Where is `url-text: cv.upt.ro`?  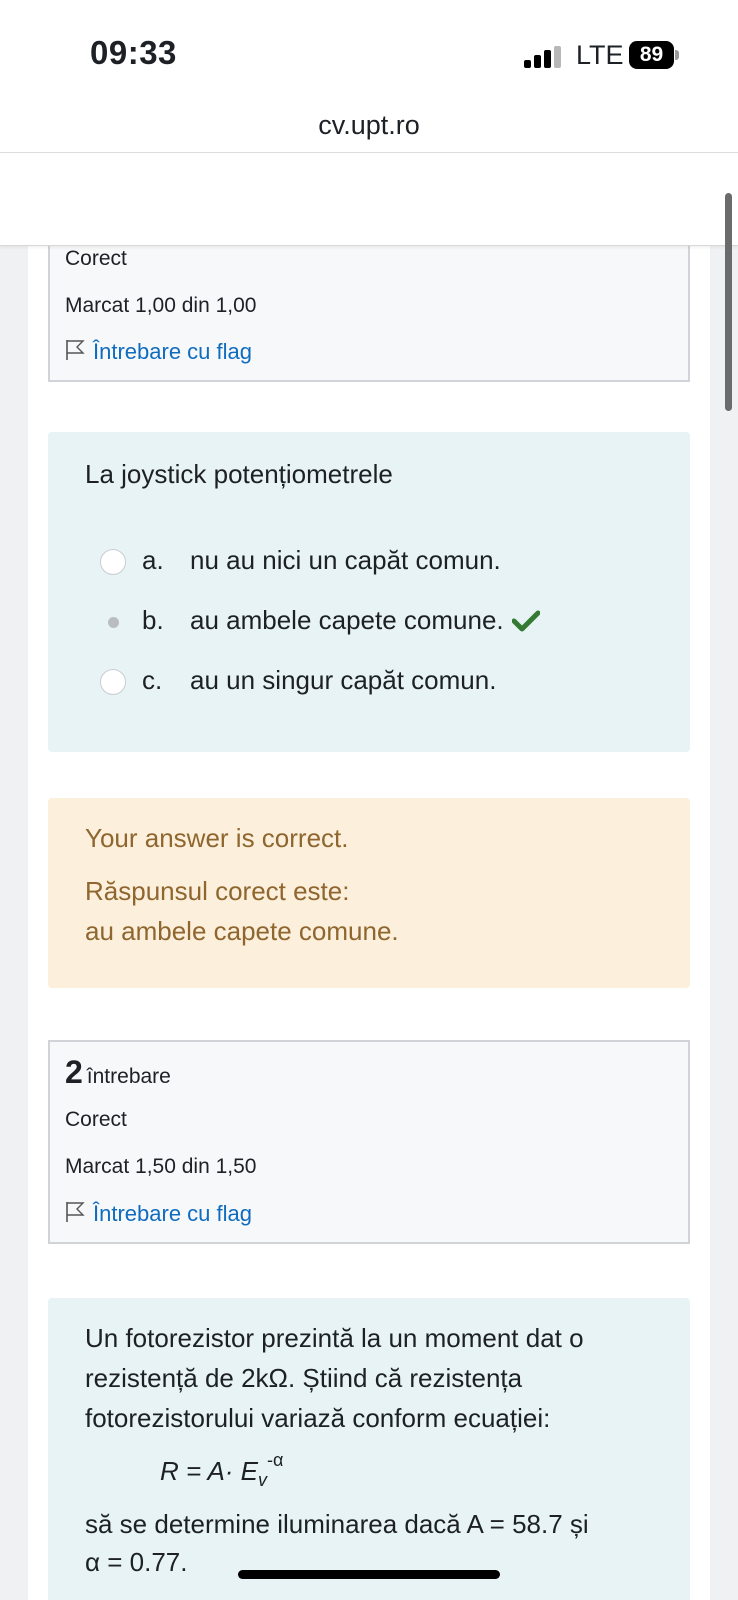
url-text: cv.upt.ro is located at coordinates (369, 125).